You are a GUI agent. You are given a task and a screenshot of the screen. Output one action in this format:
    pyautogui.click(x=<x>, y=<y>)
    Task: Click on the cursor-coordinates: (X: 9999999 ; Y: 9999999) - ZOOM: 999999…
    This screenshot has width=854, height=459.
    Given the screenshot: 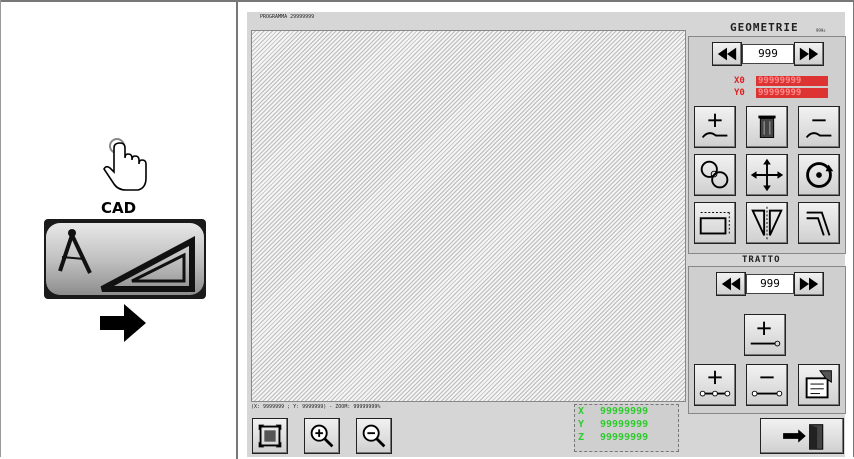 What is the action you would take?
    pyautogui.click(x=316, y=407)
    